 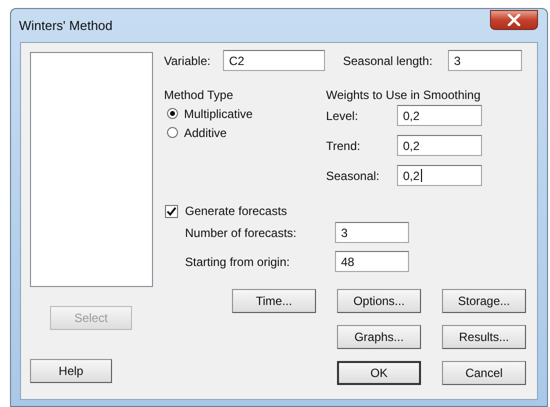 What do you see at coordinates (404, 96) in the screenshot?
I see `group-title: Weights to Use in Smoothing` at bounding box center [404, 96].